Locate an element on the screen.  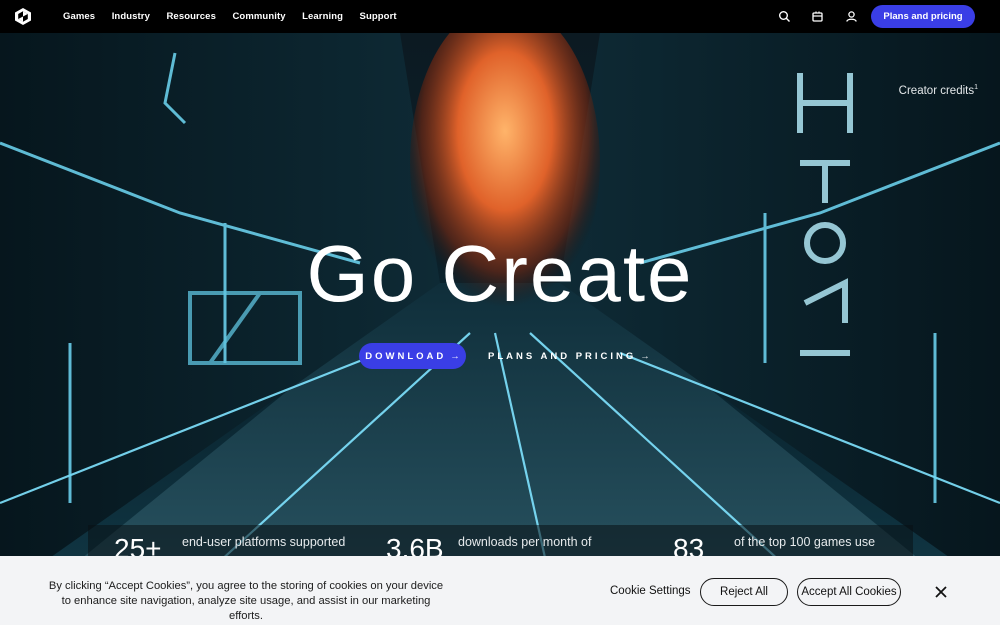
creator-credits-label: Creator credits is located at coordinates (936, 90).